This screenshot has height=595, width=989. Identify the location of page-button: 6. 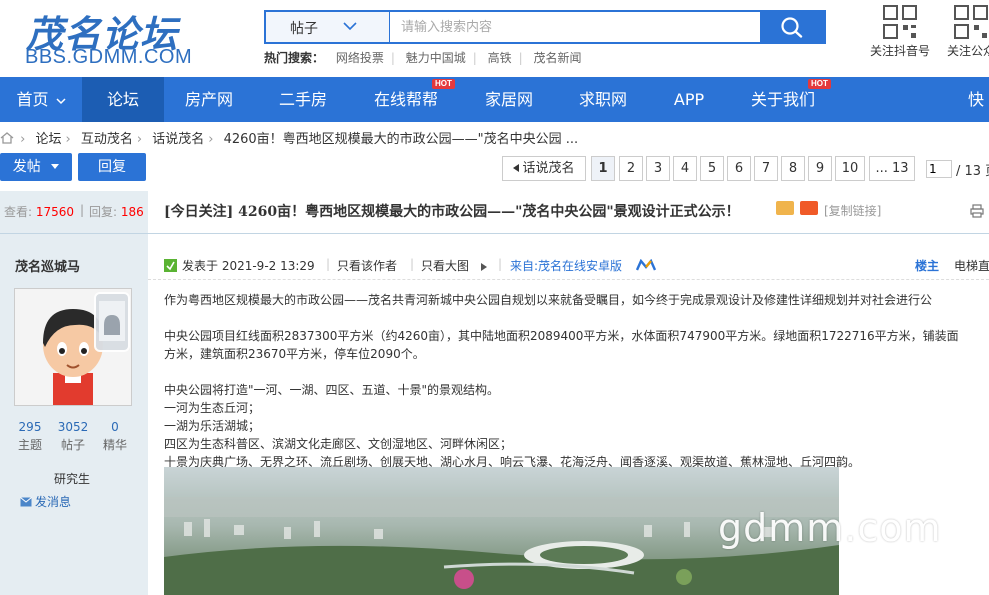
(739, 168).